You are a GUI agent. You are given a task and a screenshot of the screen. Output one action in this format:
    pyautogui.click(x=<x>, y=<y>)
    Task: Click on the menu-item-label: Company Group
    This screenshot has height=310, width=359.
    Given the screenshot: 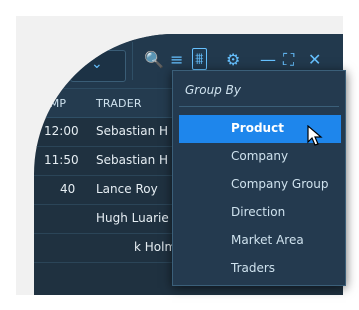 What is the action you would take?
    pyautogui.click(x=280, y=184)
    